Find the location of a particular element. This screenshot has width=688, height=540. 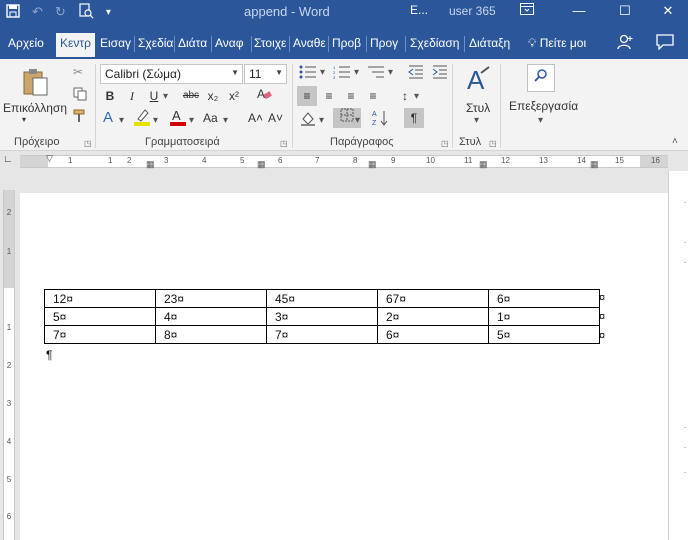

tab-file: Αρχείο is located at coordinates (26, 43).